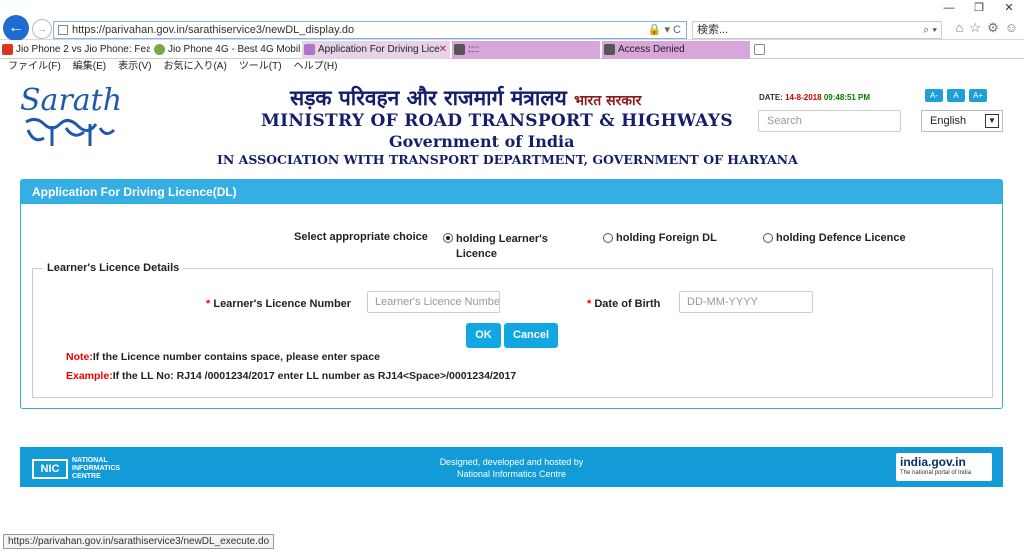 This screenshot has width=1024, height=553. Describe the element at coordinates (497, 121) in the screenshot. I see `ministry-english-title: MINISTRY OF ROAD TRANSPORT & HIGHWAYS` at that location.